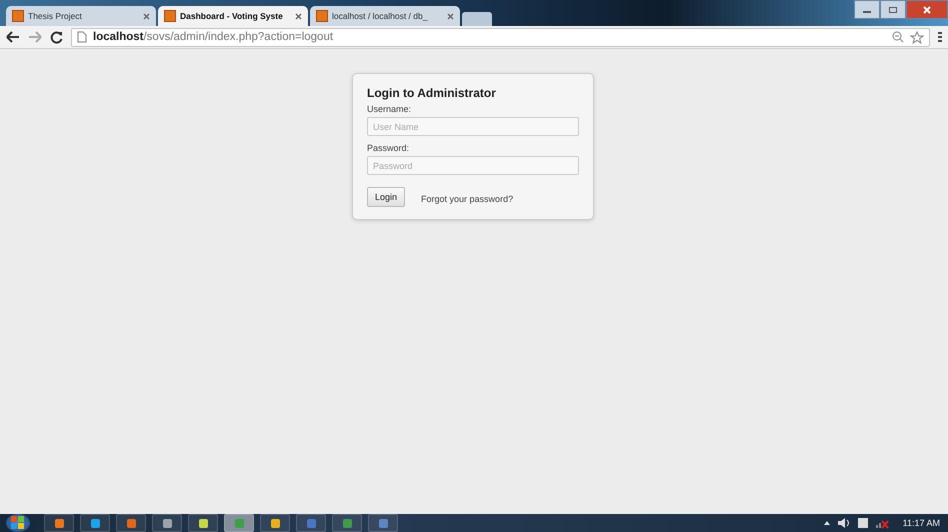 This screenshot has width=948, height=532. Describe the element at coordinates (81, 16) in the screenshot. I see `browser-tab: Thesis Project` at that location.